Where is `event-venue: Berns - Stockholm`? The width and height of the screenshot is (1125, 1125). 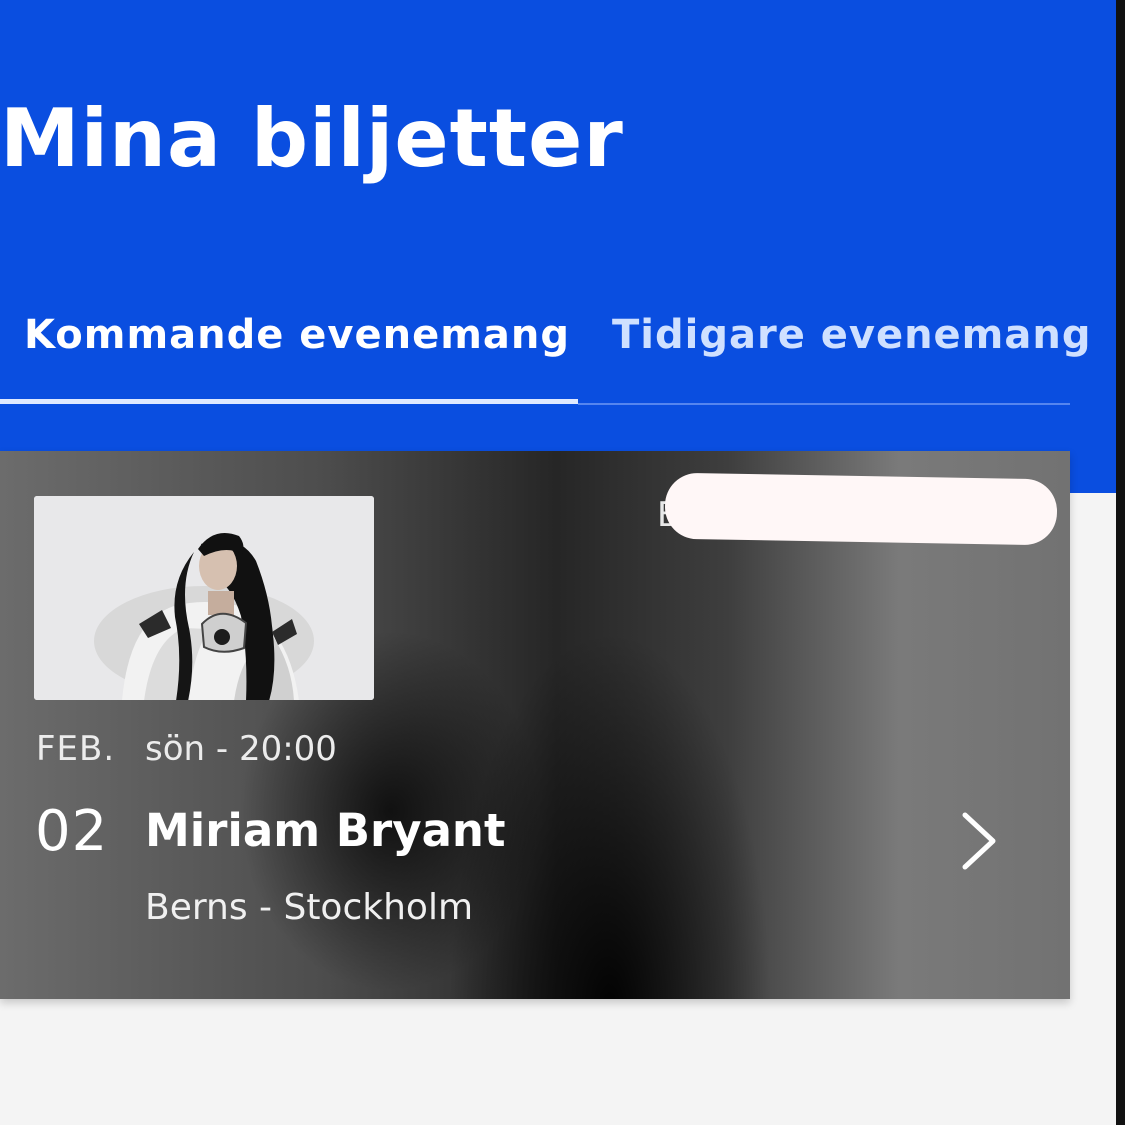
event-venue: Berns - Stockholm is located at coordinates (309, 907).